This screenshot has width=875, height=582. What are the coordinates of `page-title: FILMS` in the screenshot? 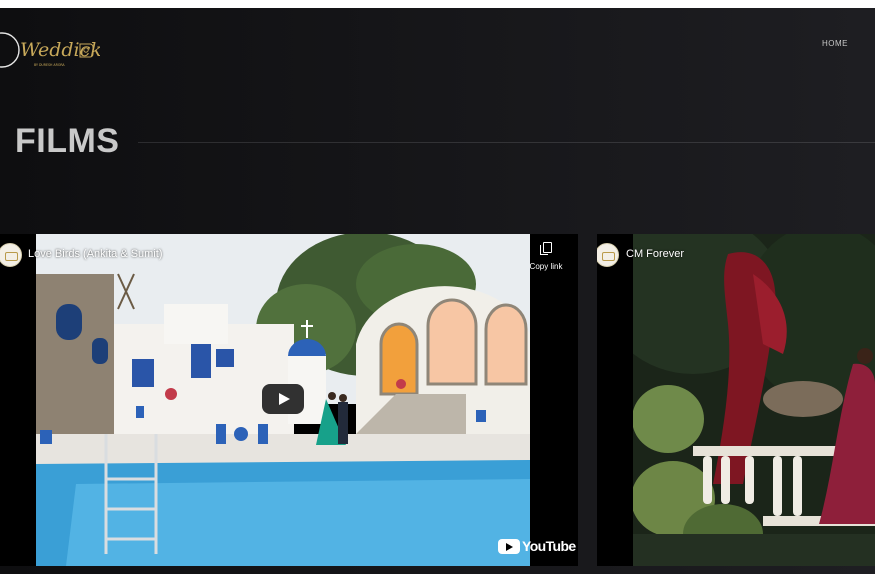 It's located at (67, 141).